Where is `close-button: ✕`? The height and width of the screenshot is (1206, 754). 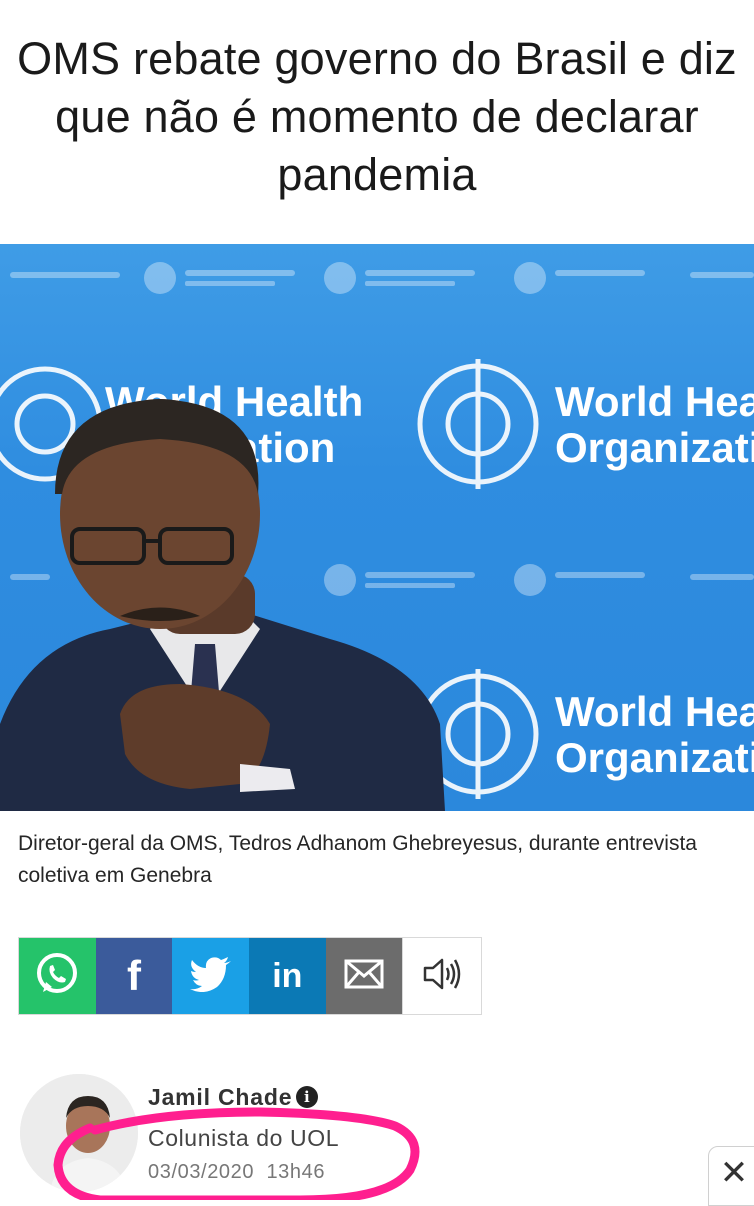
close-button: ✕ is located at coordinates (731, 1176).